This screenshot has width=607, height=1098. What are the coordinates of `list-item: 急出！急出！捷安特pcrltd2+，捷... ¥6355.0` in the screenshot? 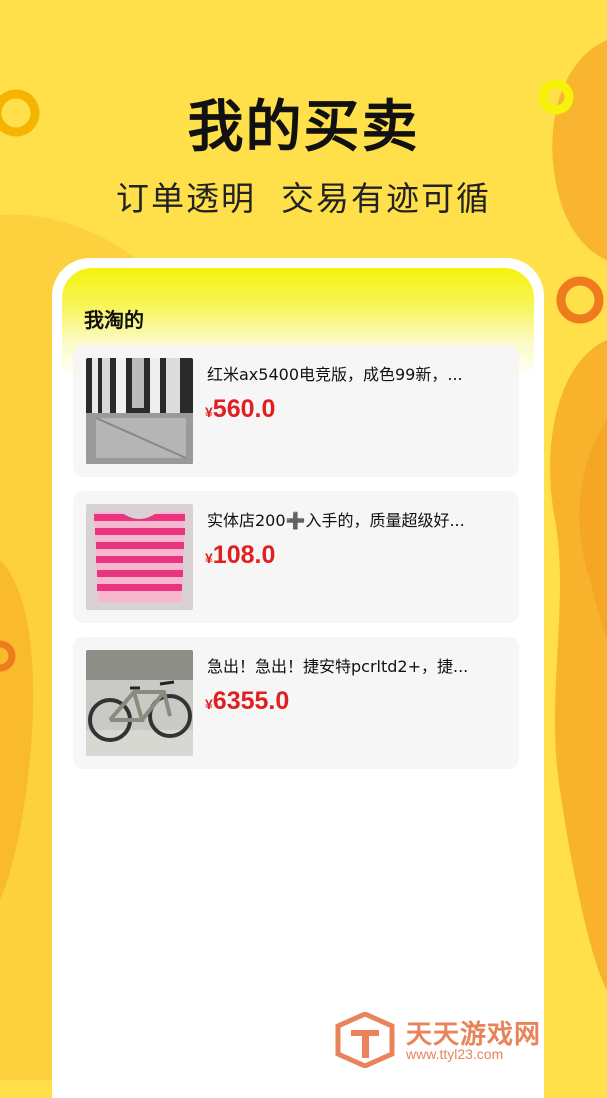 It's located at (296, 703).